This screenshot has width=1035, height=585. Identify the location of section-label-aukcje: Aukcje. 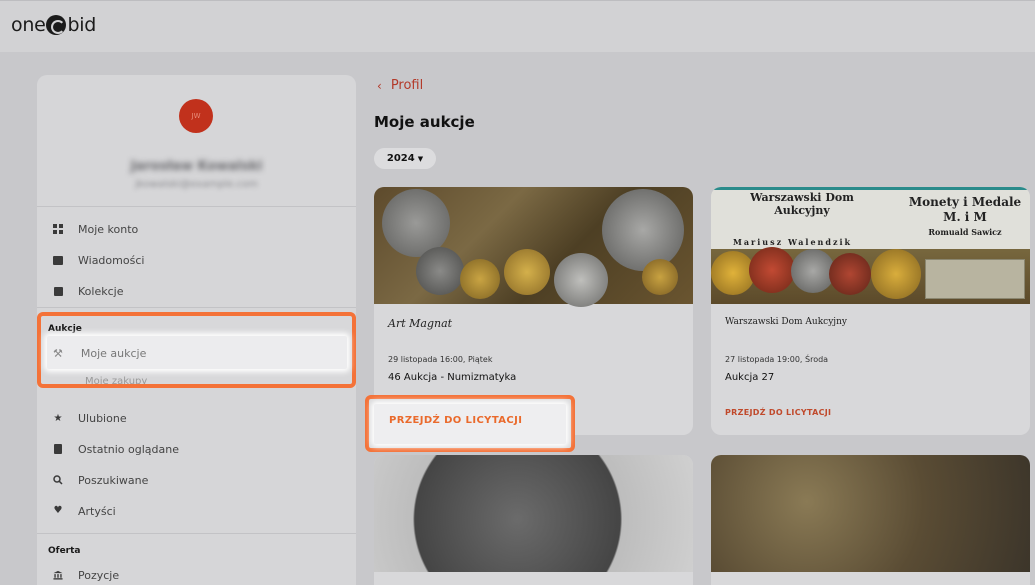
(65, 329).